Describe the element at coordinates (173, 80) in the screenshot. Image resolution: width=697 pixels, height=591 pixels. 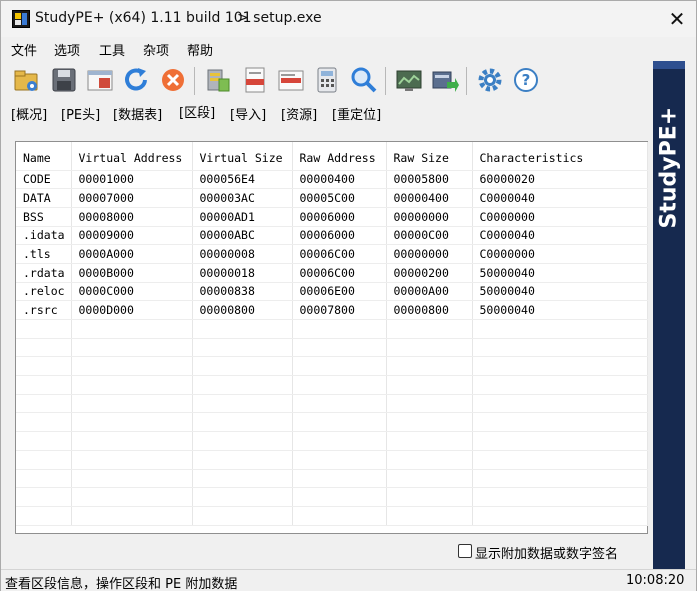
I see `close-circle-icon` at that location.